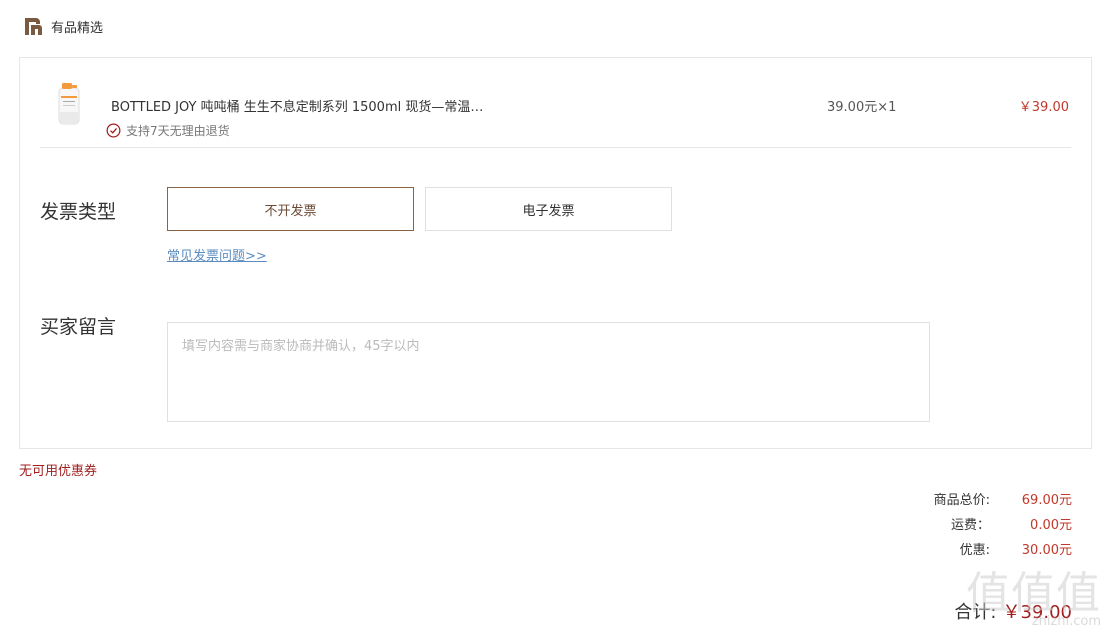  Describe the element at coordinates (217, 254) in the screenshot. I see `invoice-faq-link: 常见发票问题>>` at that location.